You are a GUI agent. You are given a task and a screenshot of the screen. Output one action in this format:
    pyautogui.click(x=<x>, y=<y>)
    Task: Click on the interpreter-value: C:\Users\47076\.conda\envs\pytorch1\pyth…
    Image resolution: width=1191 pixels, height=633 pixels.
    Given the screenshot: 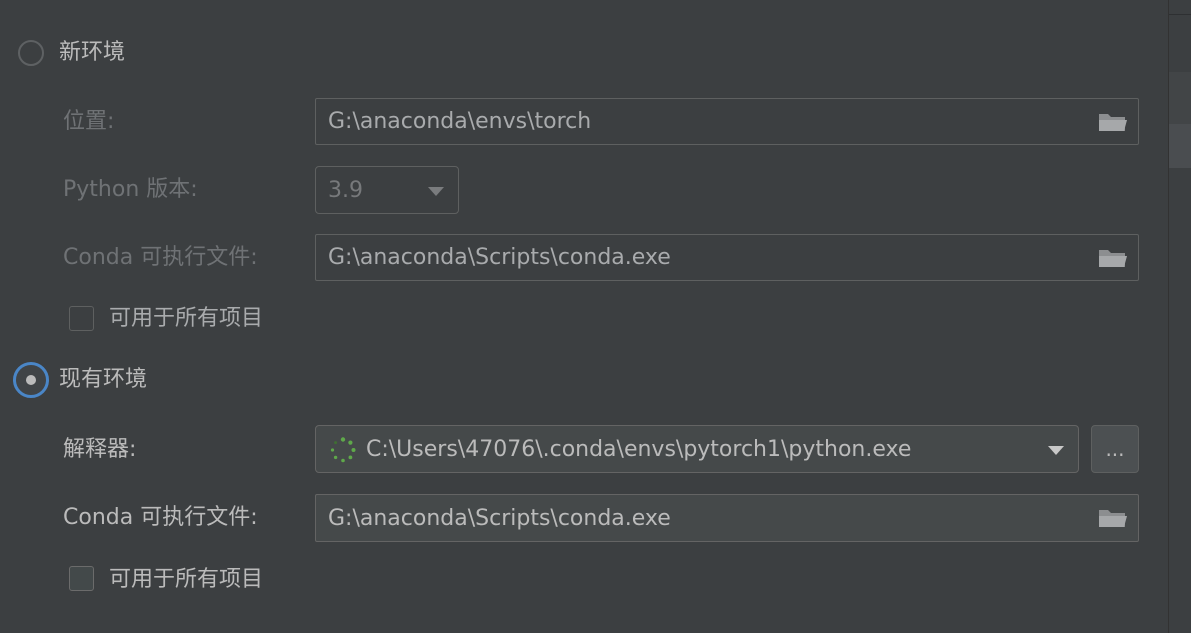 What is the action you would take?
    pyautogui.click(x=639, y=449)
    